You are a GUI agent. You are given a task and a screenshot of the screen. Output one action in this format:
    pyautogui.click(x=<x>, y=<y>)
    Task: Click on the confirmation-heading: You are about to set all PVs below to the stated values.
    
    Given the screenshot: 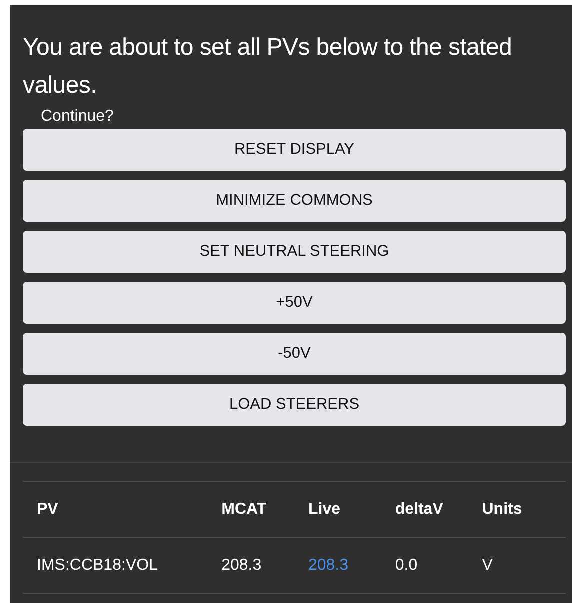 What is the action you would take?
    pyautogui.click(x=268, y=67)
    